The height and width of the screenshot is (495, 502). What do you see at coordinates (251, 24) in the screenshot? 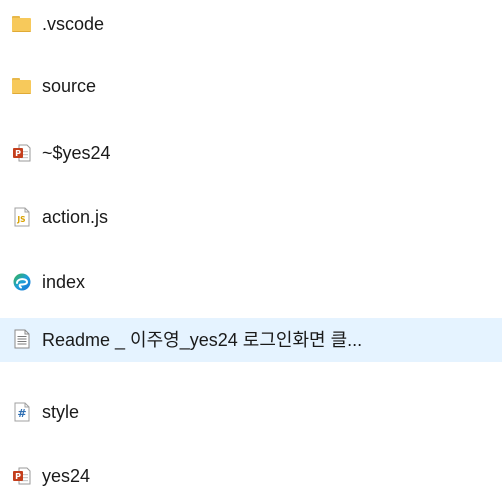
I see `list-item-vscode: .vscode` at bounding box center [251, 24].